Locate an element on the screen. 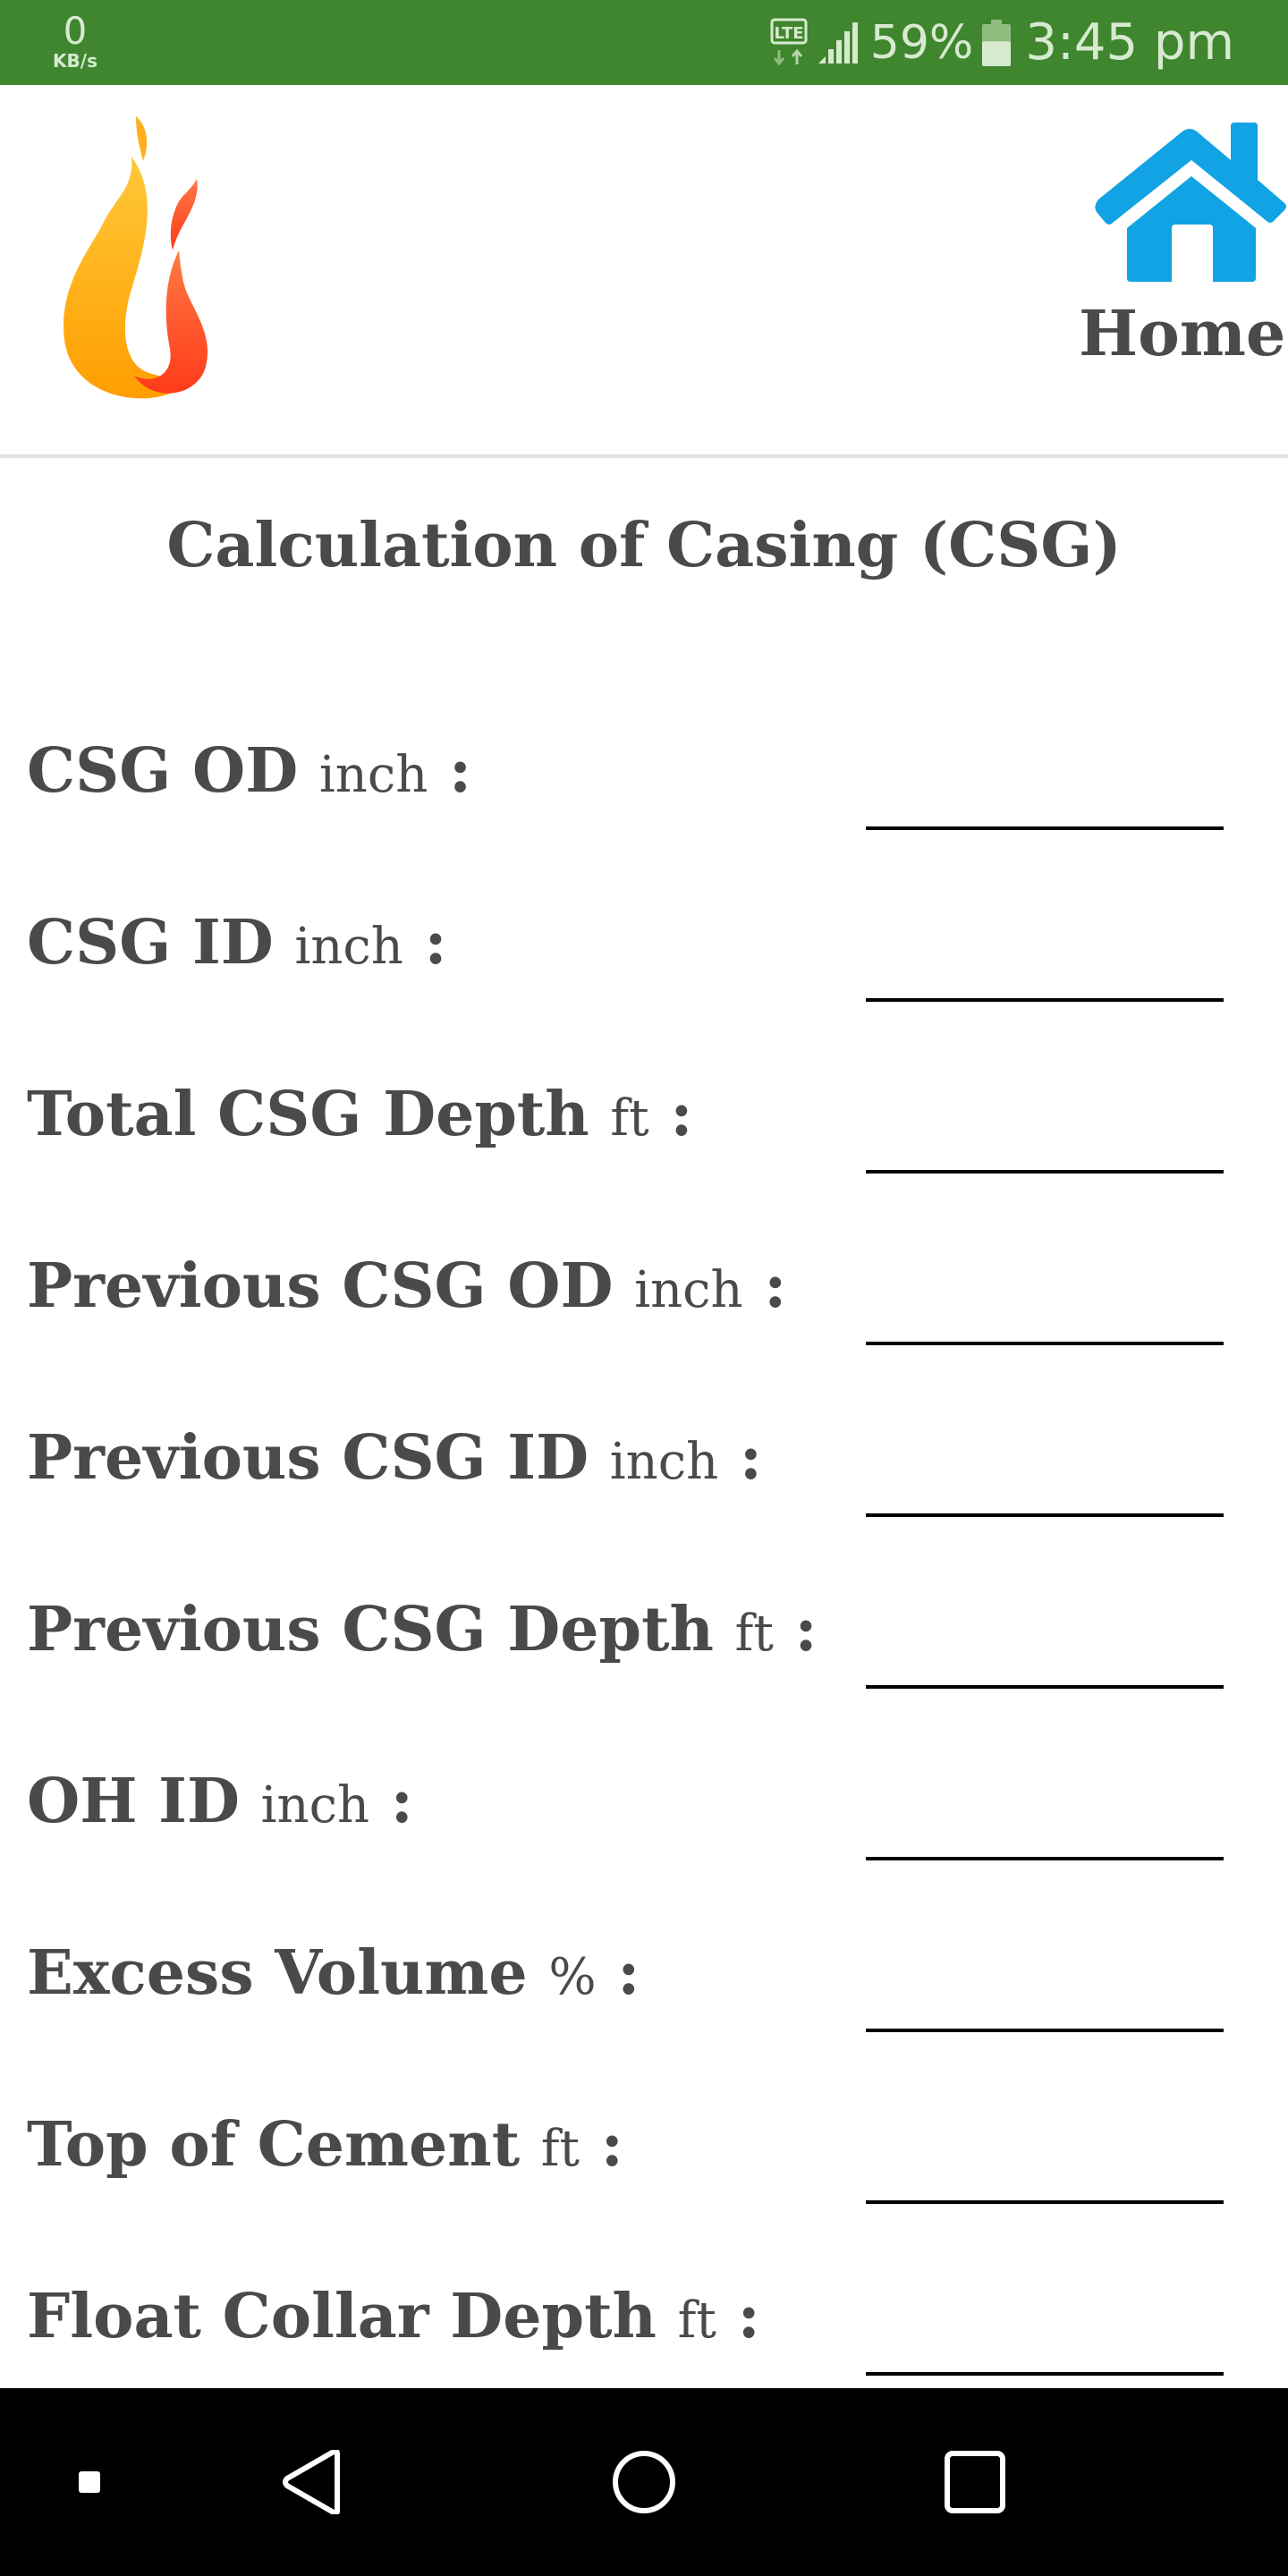 This screenshot has width=1288, height=2576. field-label: Top of Cement ft : is located at coordinates (325, 2144).